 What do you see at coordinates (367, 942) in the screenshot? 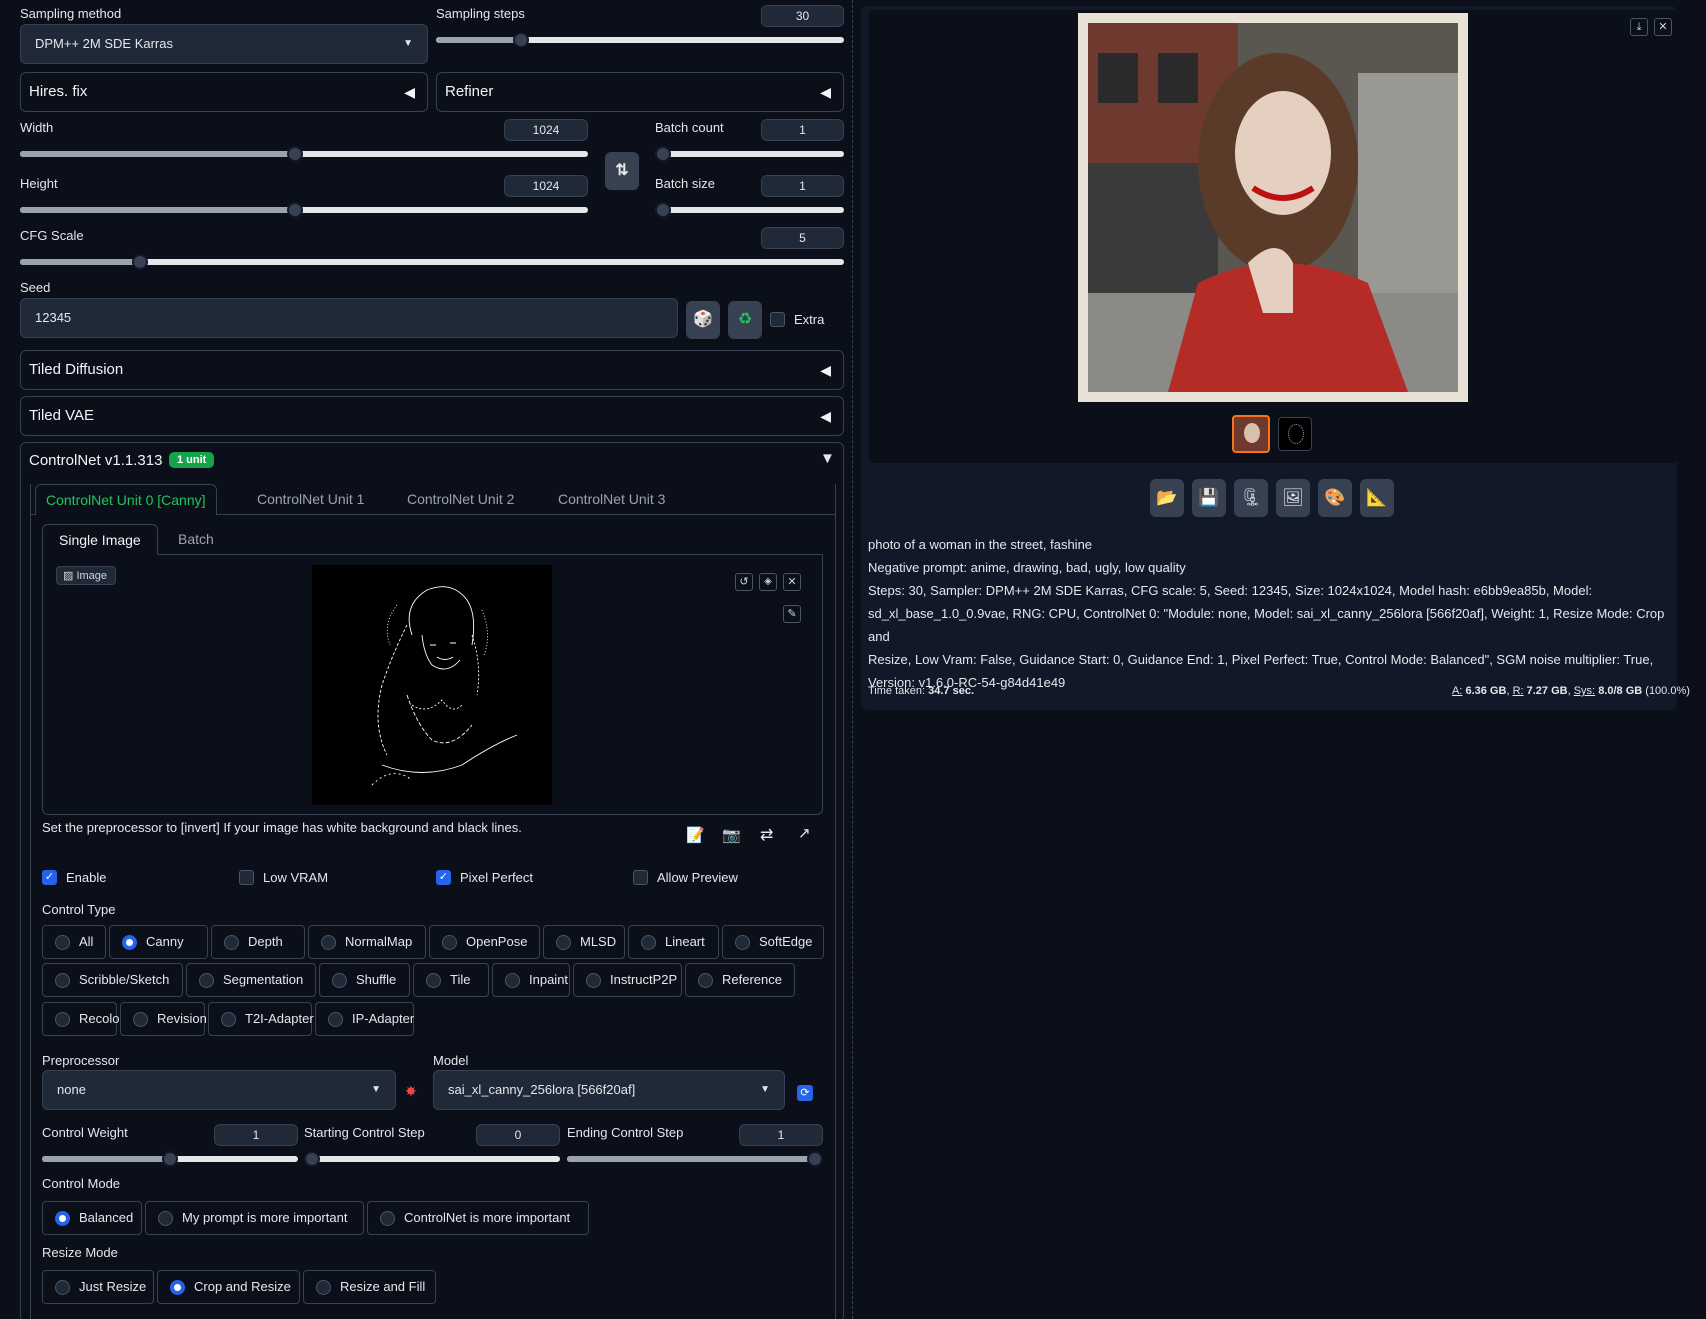
I see `radio-control-type-normalmap: NormalMap` at bounding box center [367, 942].